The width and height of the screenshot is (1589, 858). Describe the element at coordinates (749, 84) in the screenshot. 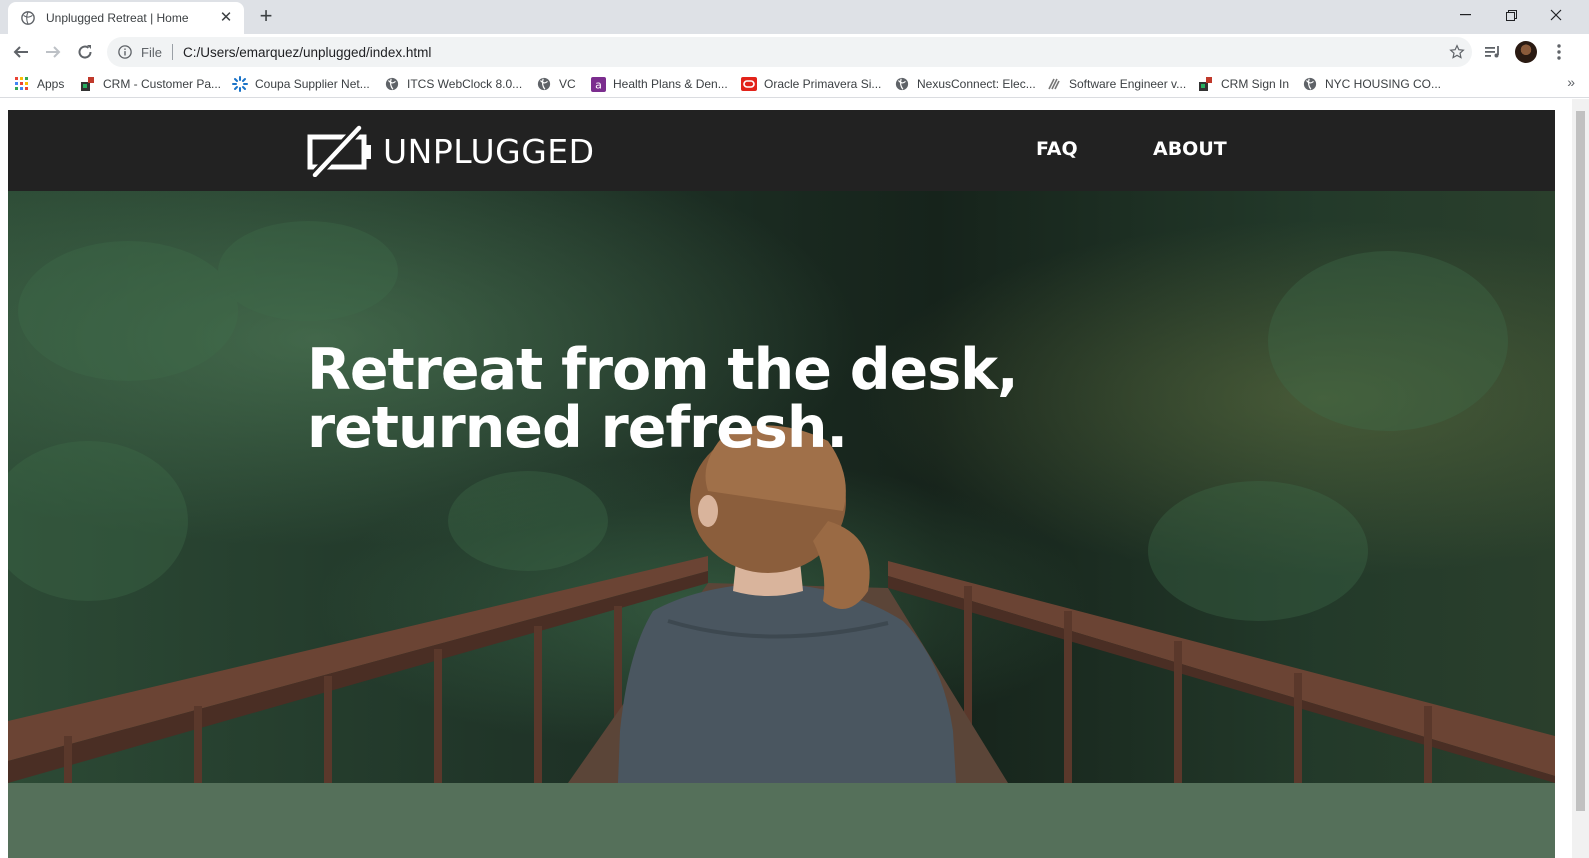

I see `oracle-icon` at that location.